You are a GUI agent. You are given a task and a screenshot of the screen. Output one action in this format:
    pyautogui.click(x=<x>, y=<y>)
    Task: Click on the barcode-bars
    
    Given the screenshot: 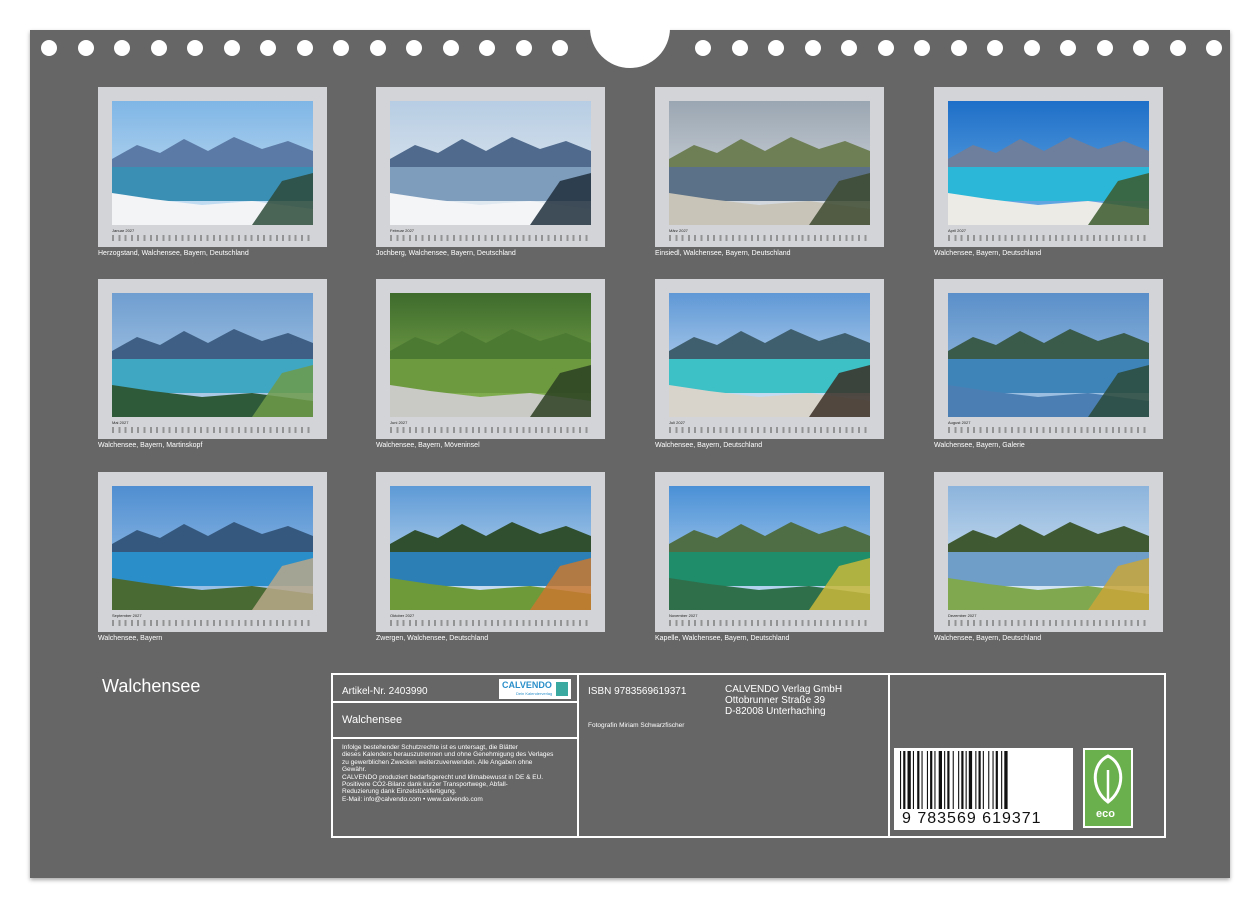 What is the action you would take?
    pyautogui.click(x=954, y=780)
    